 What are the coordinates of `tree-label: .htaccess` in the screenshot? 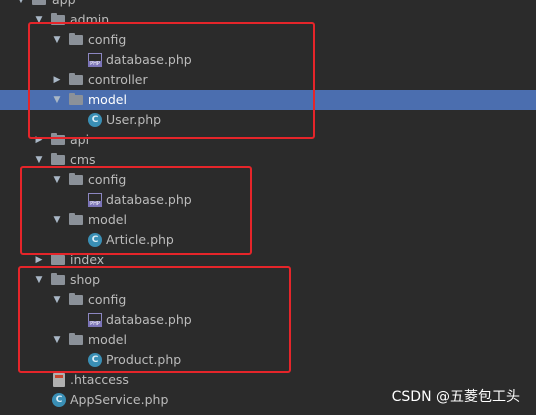 It's located at (99, 379).